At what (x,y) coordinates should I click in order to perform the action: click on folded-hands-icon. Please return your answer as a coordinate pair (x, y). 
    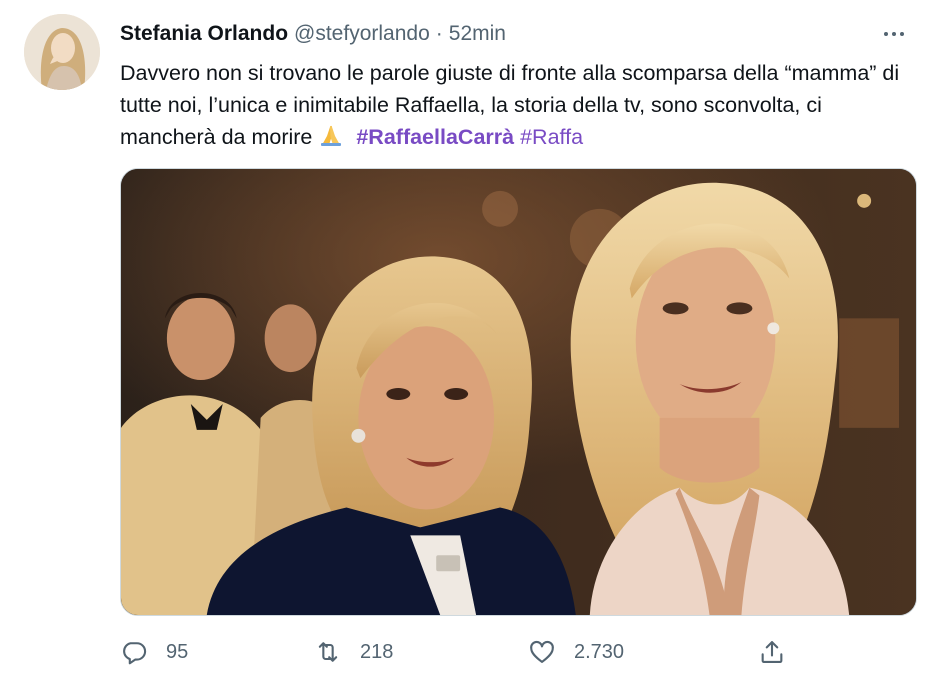
    Looking at the image, I should click on (331, 135).